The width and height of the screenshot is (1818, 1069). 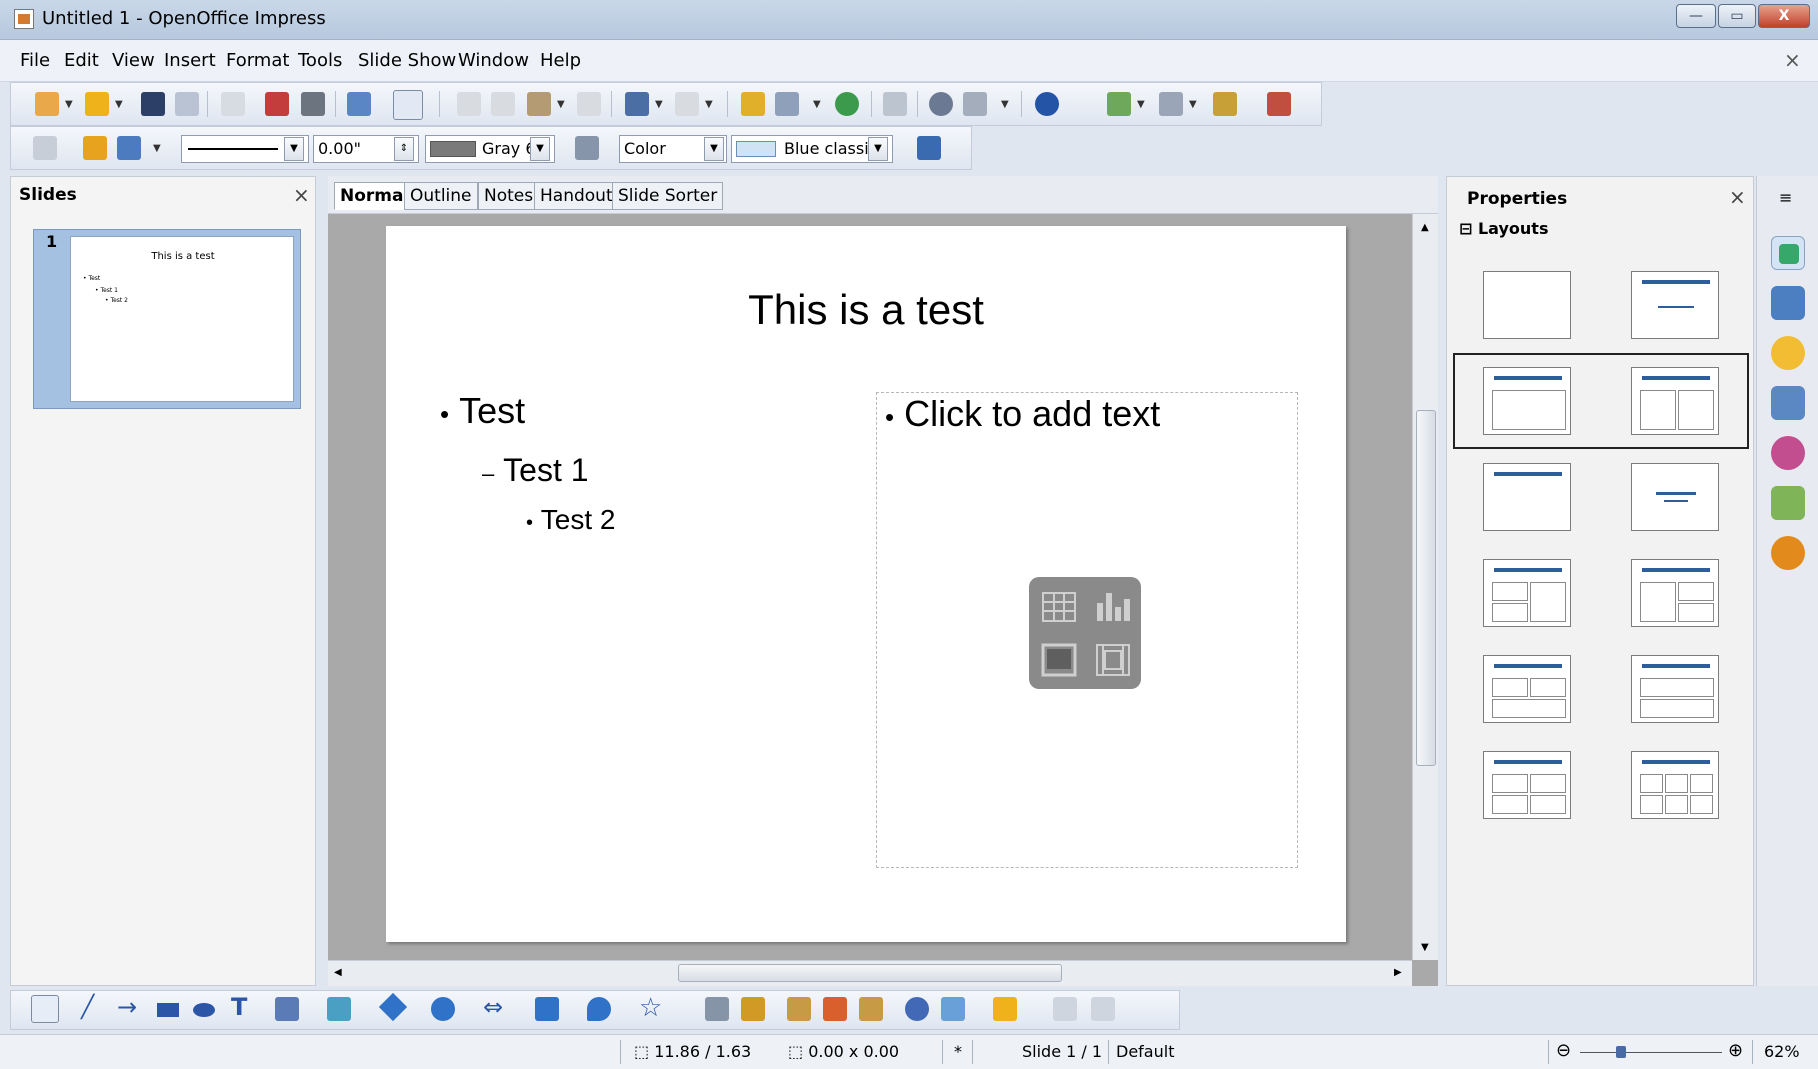 I want to click on menu-window: Window, so click(x=493, y=60).